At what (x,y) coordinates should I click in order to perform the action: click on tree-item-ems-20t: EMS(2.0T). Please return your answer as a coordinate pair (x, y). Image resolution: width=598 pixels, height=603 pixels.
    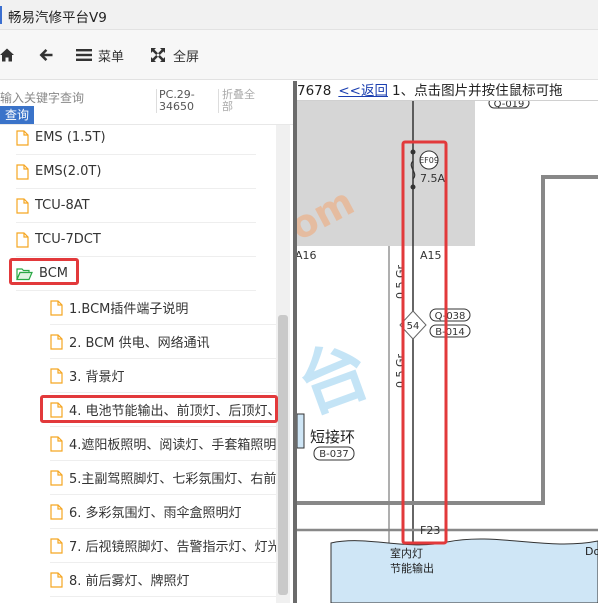
    Looking at the image, I should click on (136, 172).